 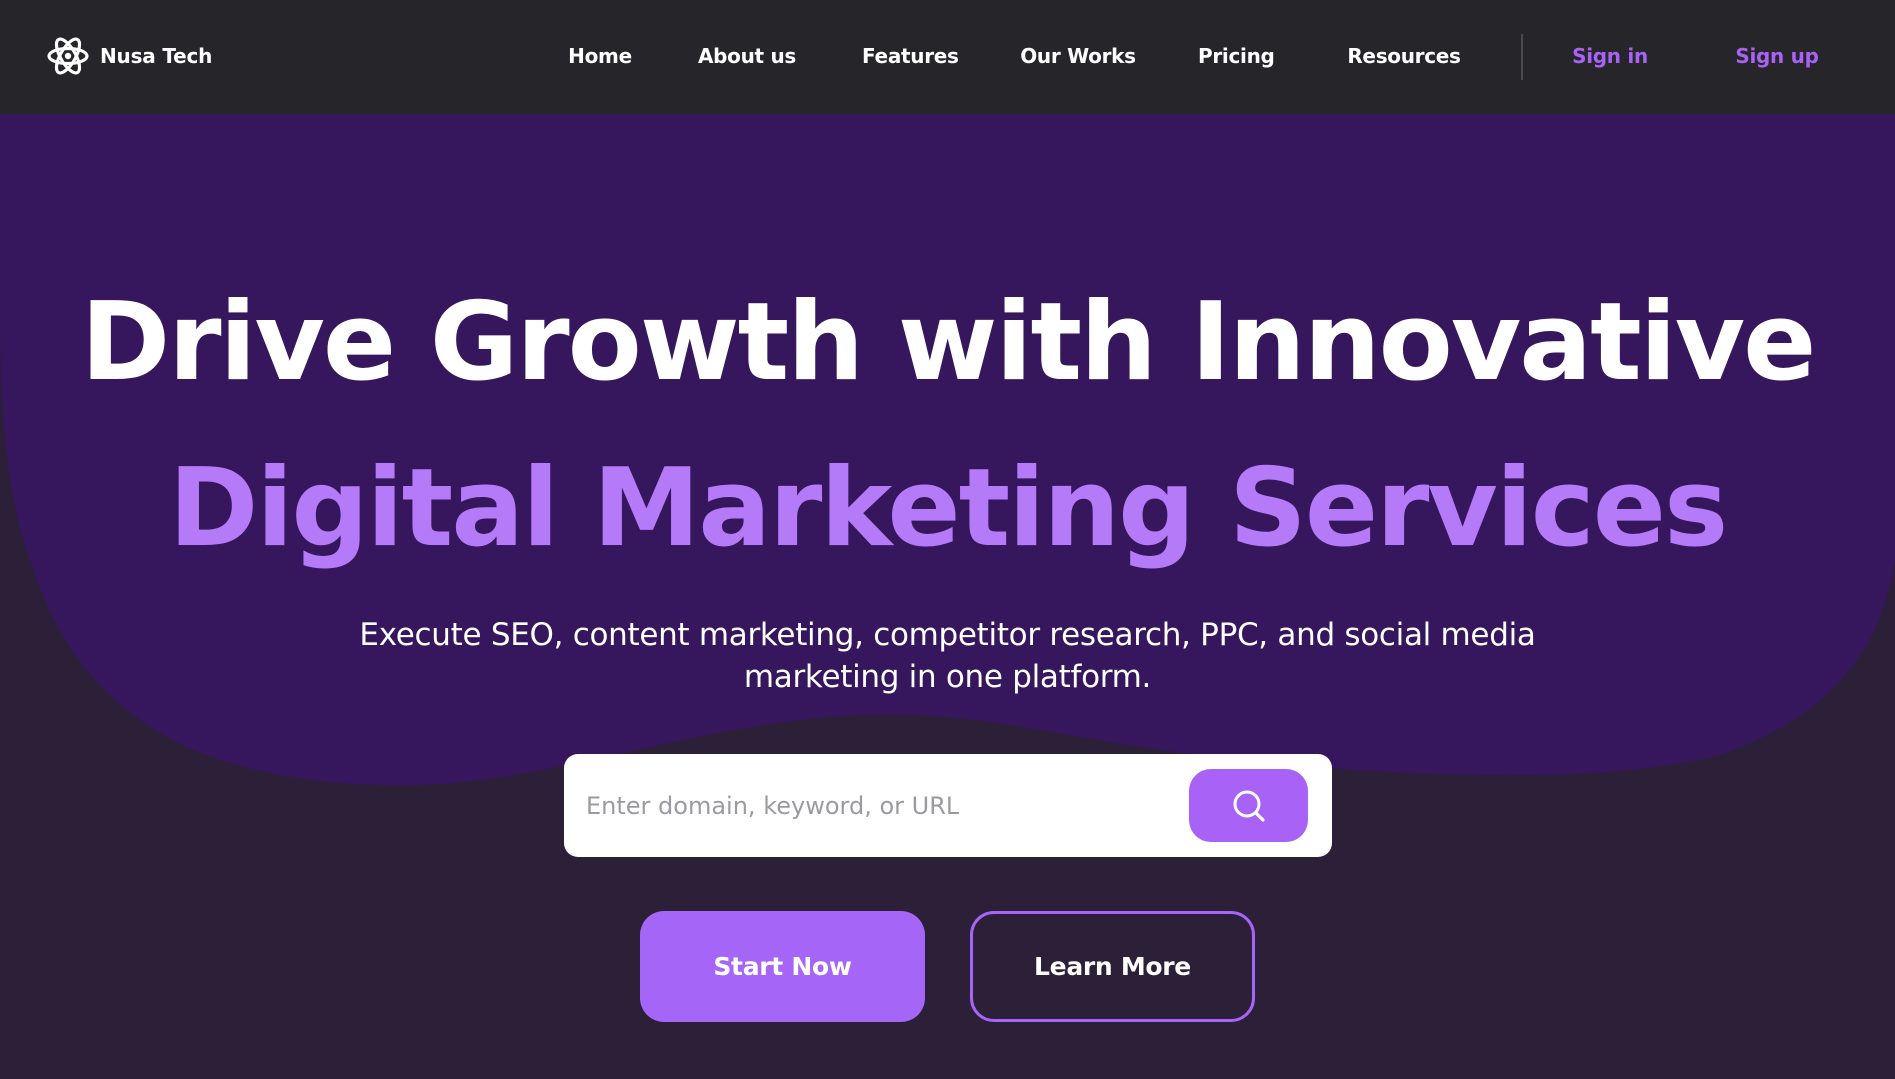 What do you see at coordinates (1522, 57) in the screenshot?
I see `nav-divider` at bounding box center [1522, 57].